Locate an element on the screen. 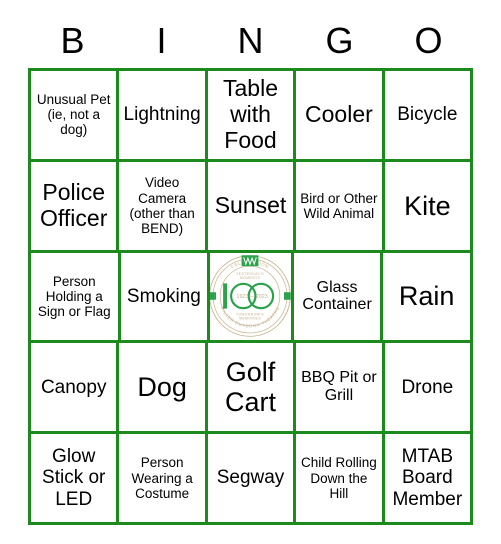  bingo-cell-label: Child Rolling Down the Hill is located at coordinates (339, 478).